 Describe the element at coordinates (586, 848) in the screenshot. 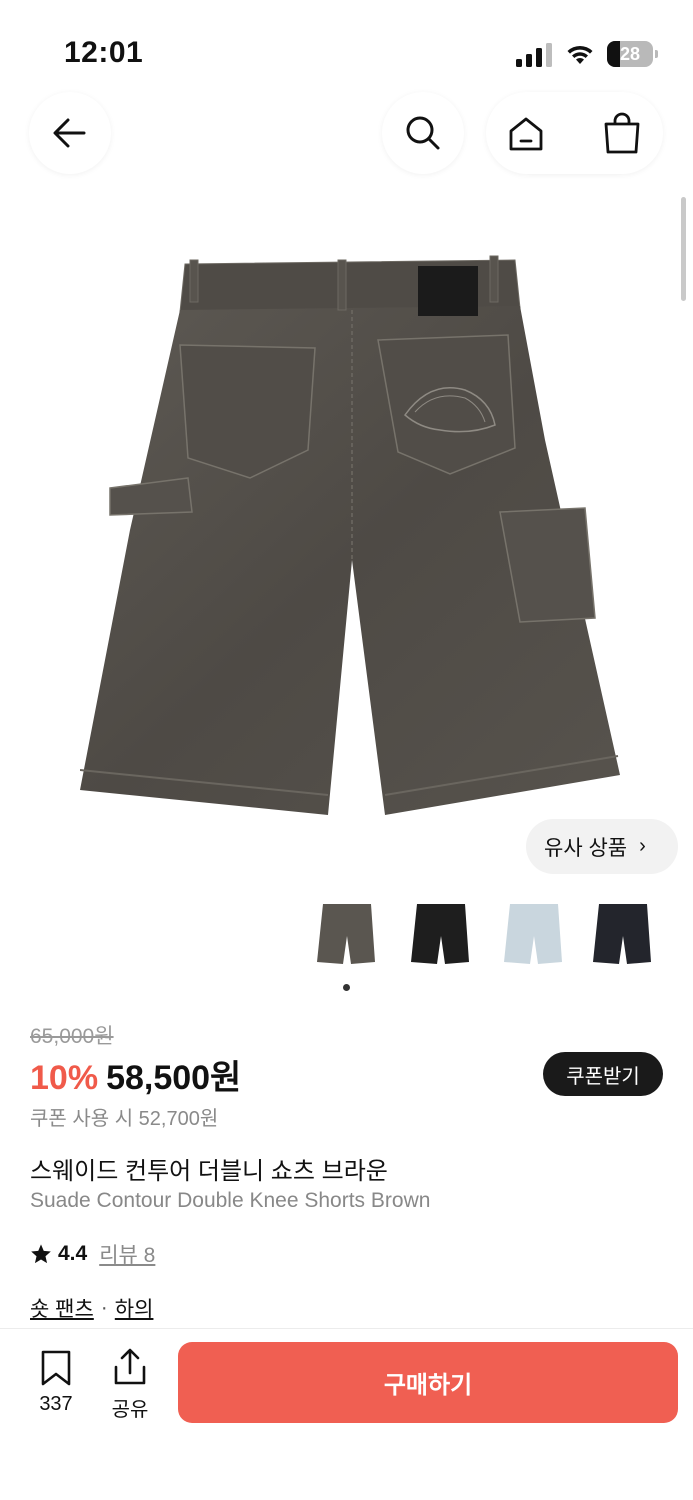

I see `similar-products-label: 유사 상품` at that location.